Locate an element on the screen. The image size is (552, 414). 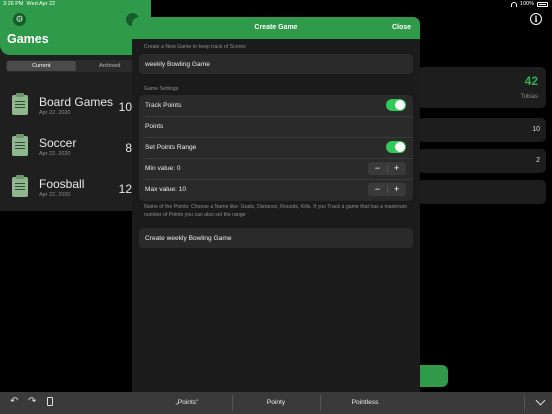
list-item: Foosball Apr 22, 2020 12 is located at coordinates (75, 184).